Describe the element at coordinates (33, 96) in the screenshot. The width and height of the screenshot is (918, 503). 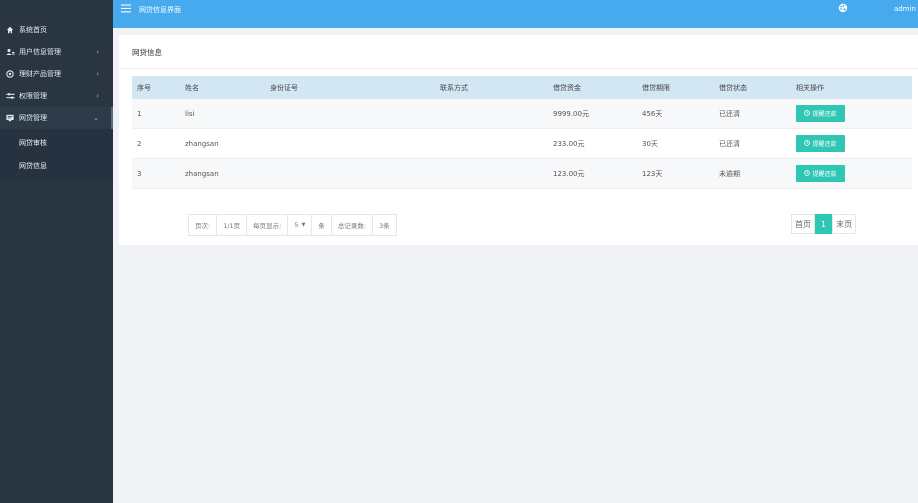
I see `sidebar-item-label: 权限管理` at that location.